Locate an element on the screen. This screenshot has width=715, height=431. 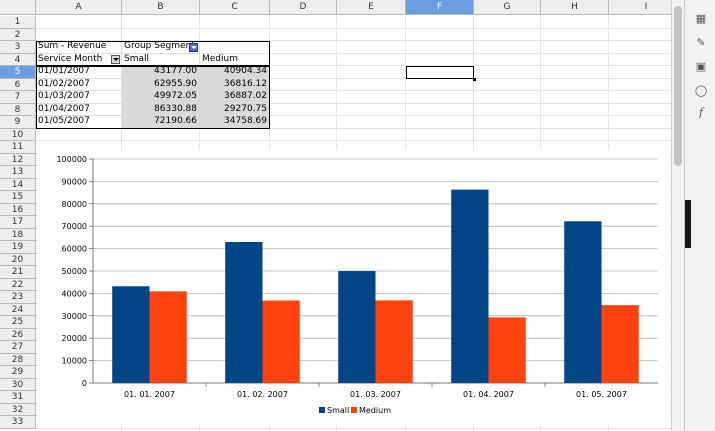
row-header-27: 27 is located at coordinates (18, 347).